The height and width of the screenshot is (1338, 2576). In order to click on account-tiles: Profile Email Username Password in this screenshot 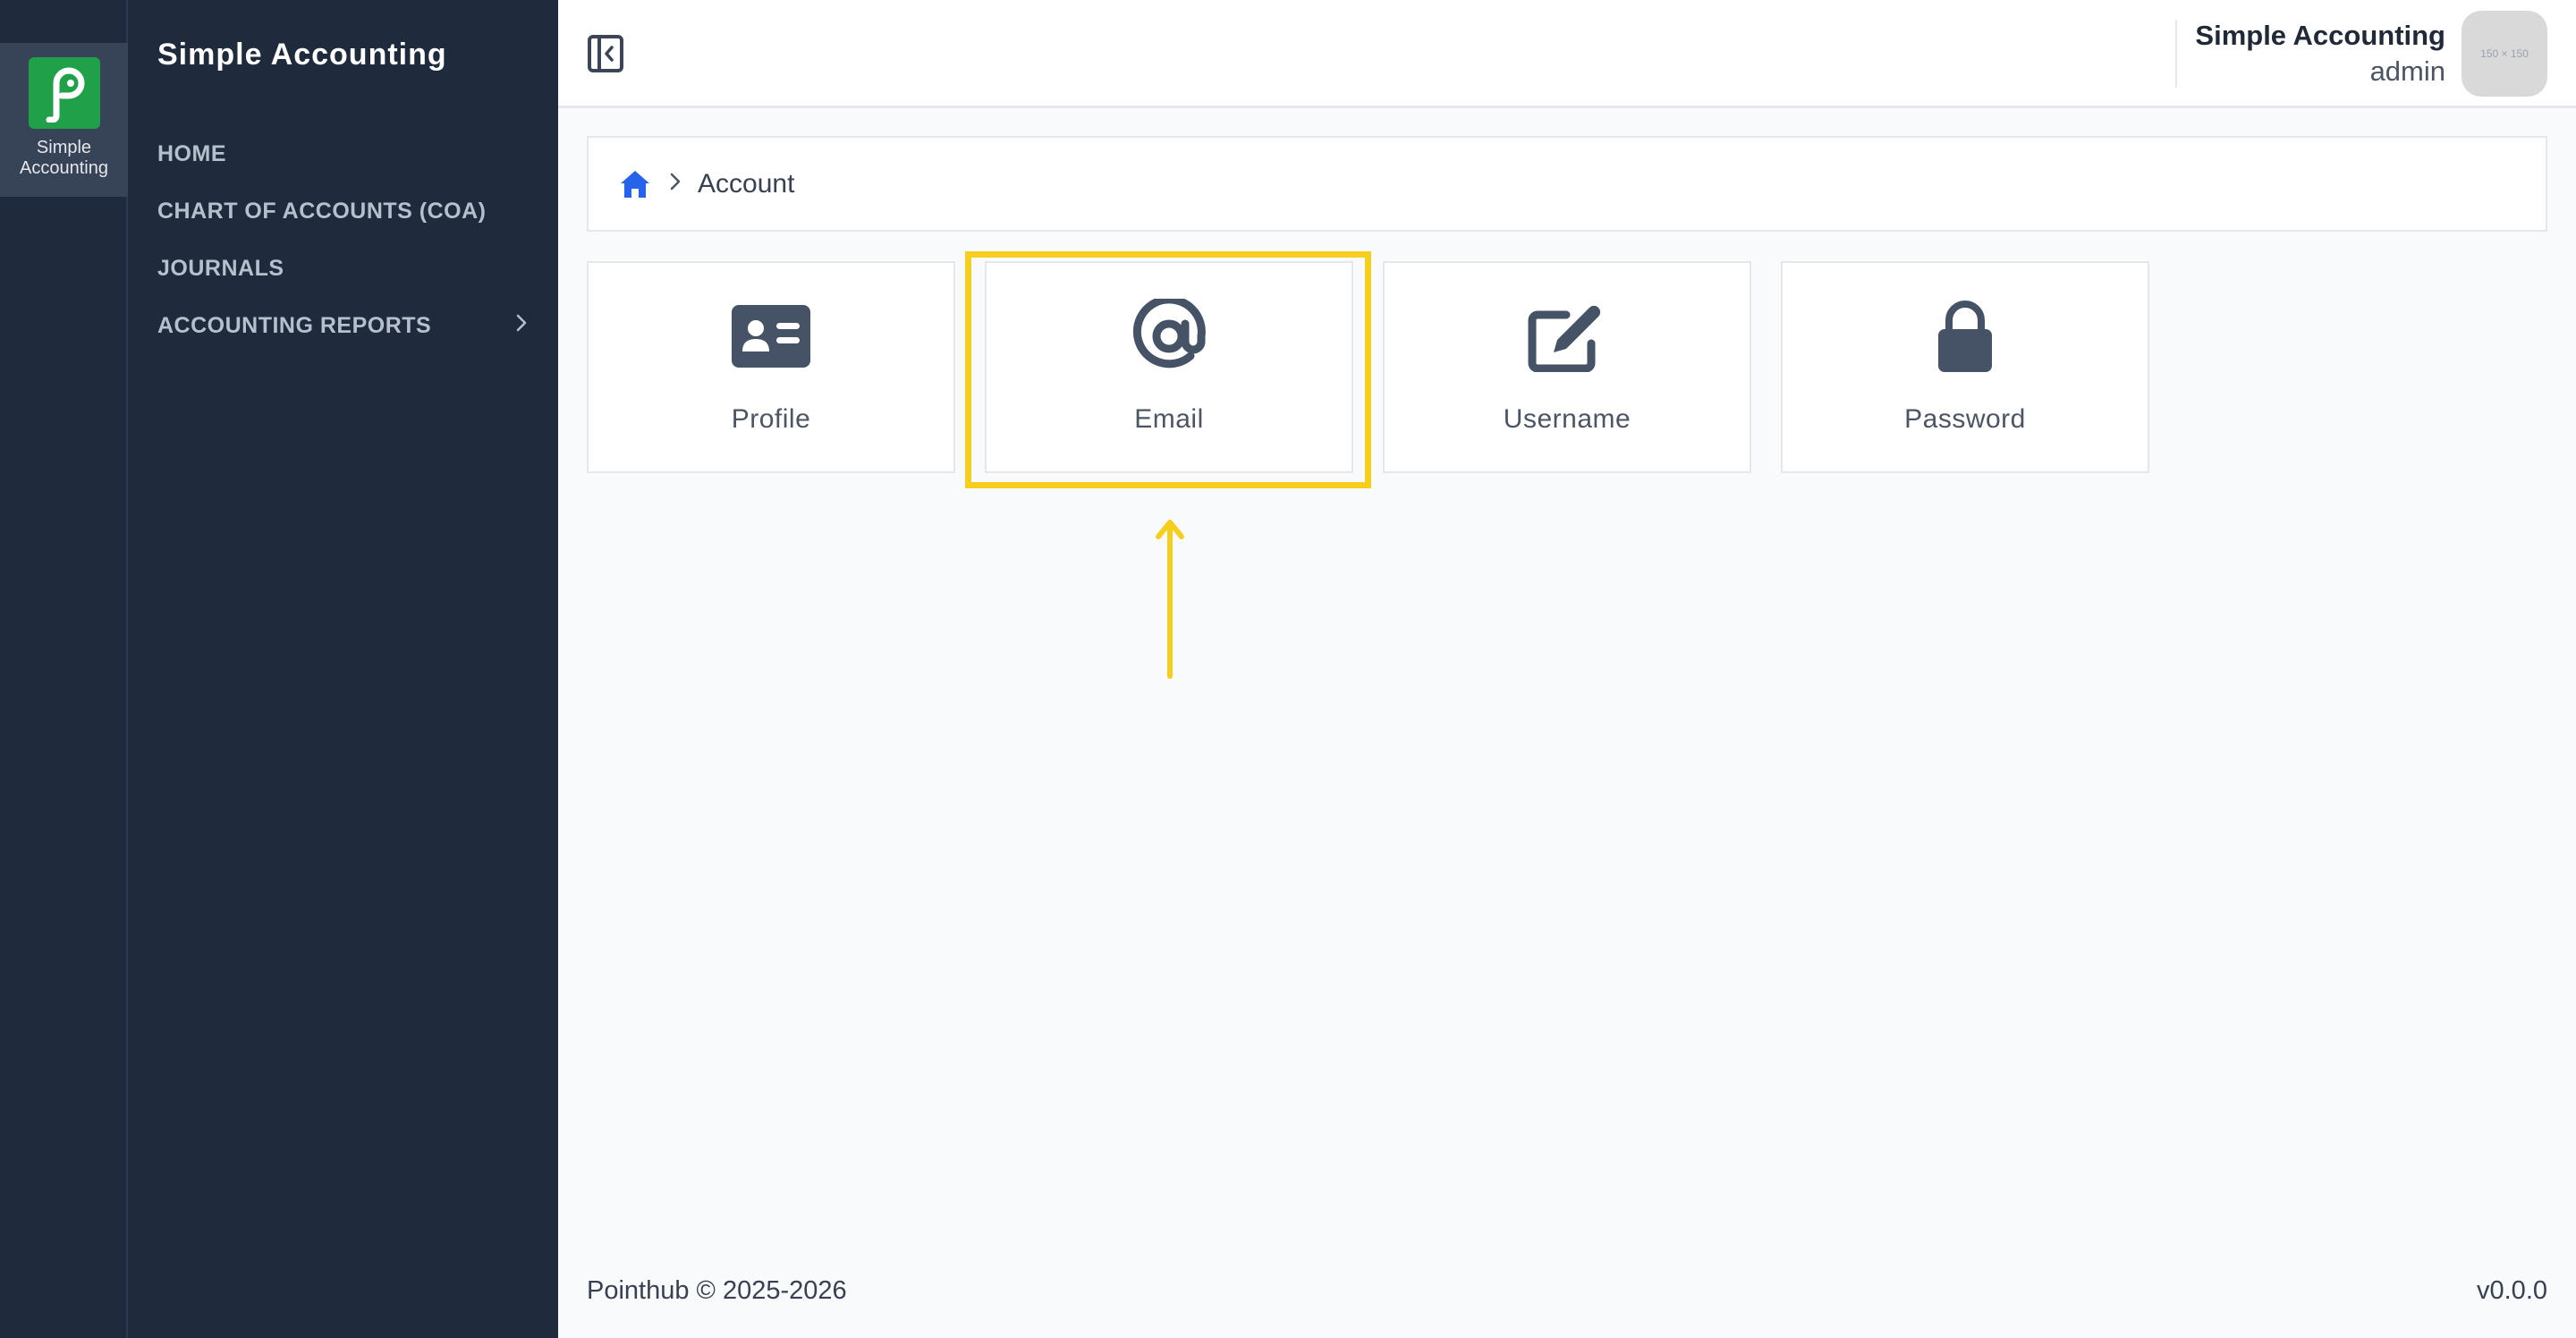, I will do `click(1368, 367)`.